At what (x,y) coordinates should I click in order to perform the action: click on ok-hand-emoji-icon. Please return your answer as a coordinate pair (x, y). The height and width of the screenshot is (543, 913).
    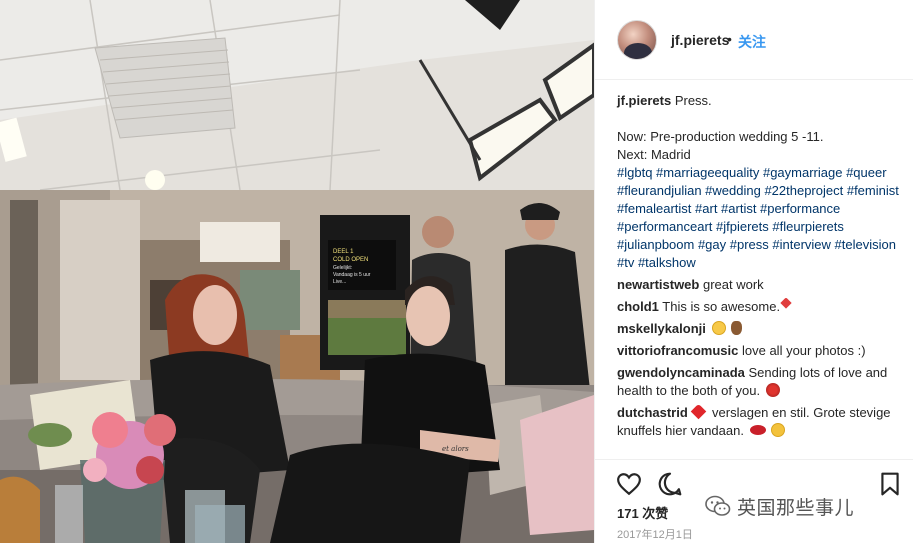
    Looking at the image, I should click on (737, 328).